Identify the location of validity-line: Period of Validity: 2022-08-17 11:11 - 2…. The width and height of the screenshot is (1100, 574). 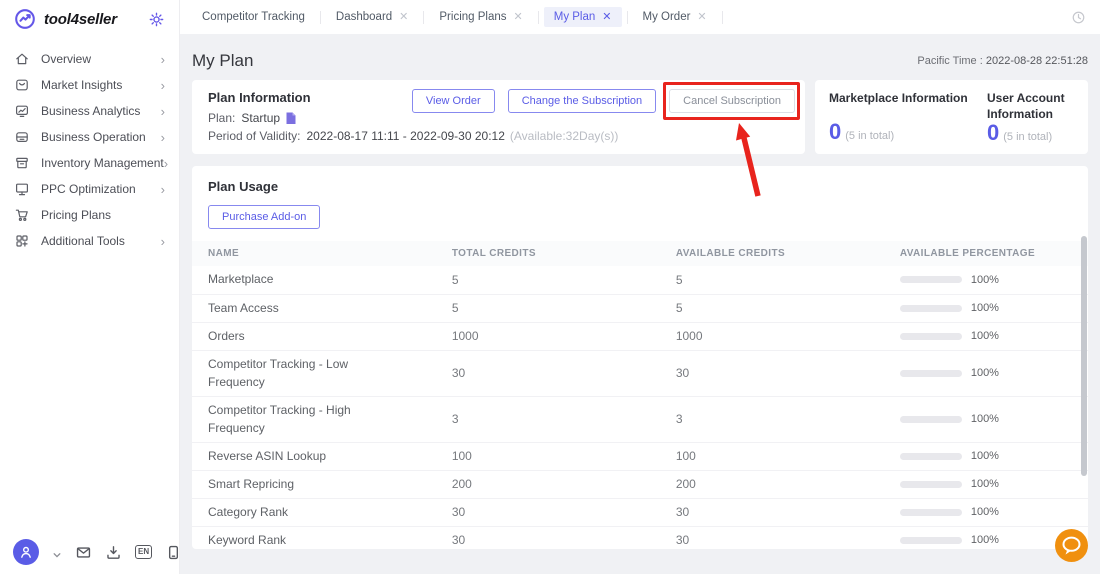
(501, 136).